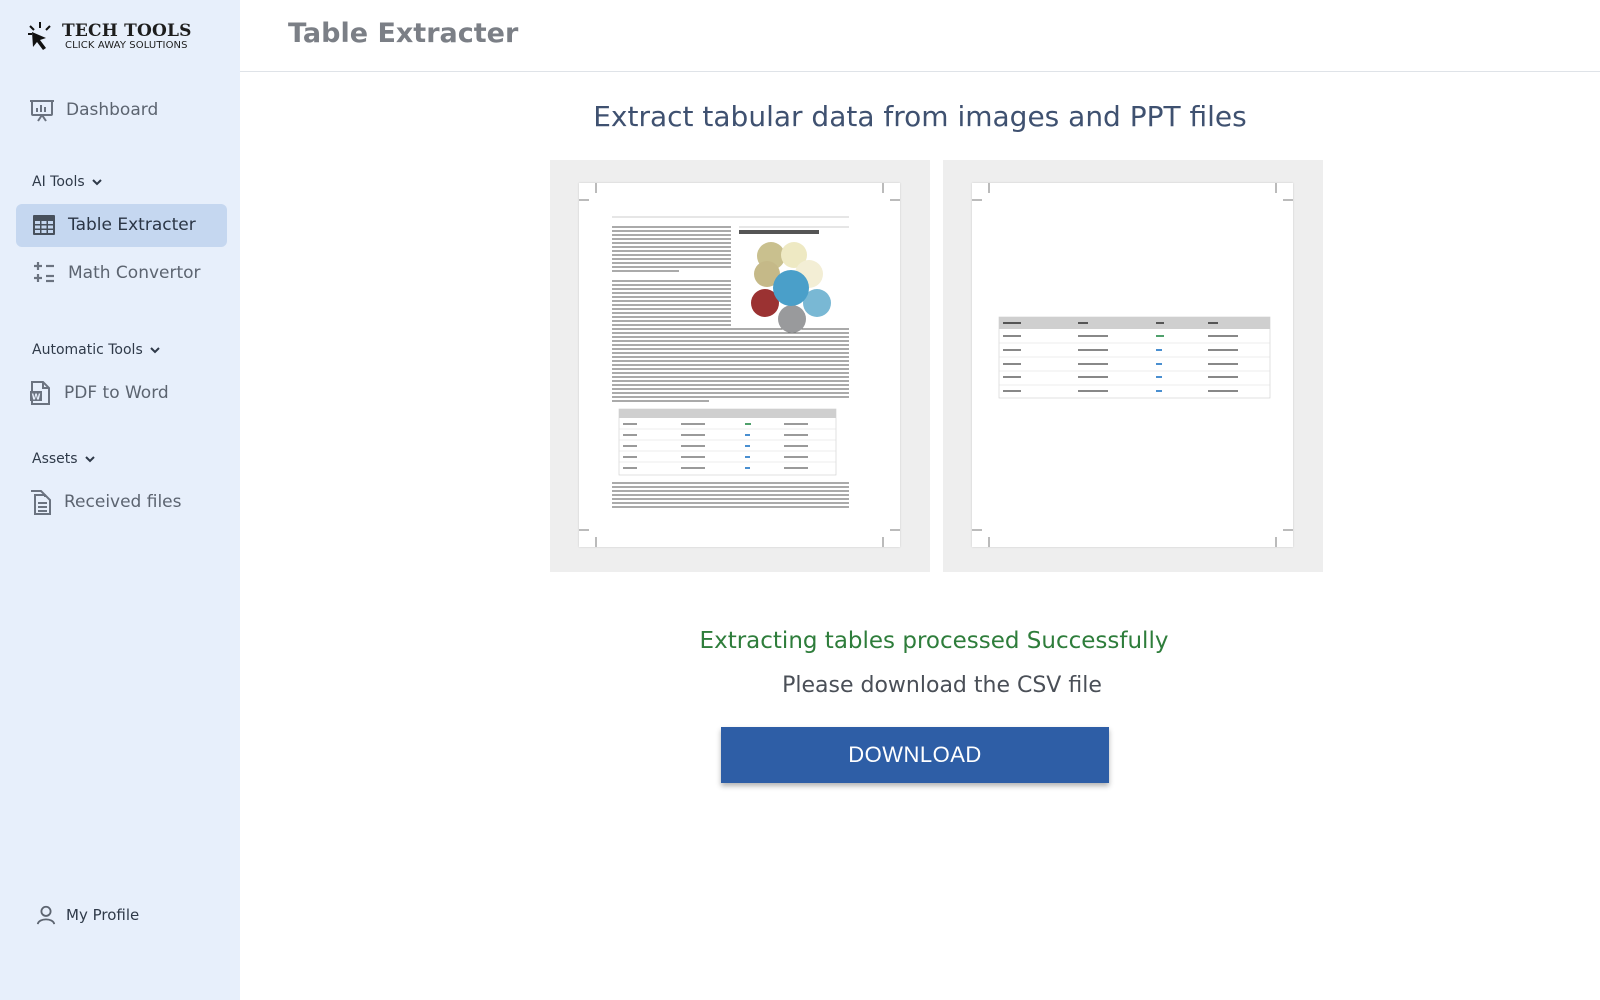 The width and height of the screenshot is (1600, 1000). What do you see at coordinates (103, 915) in the screenshot?
I see `sidebar-item-label: My Profile` at bounding box center [103, 915].